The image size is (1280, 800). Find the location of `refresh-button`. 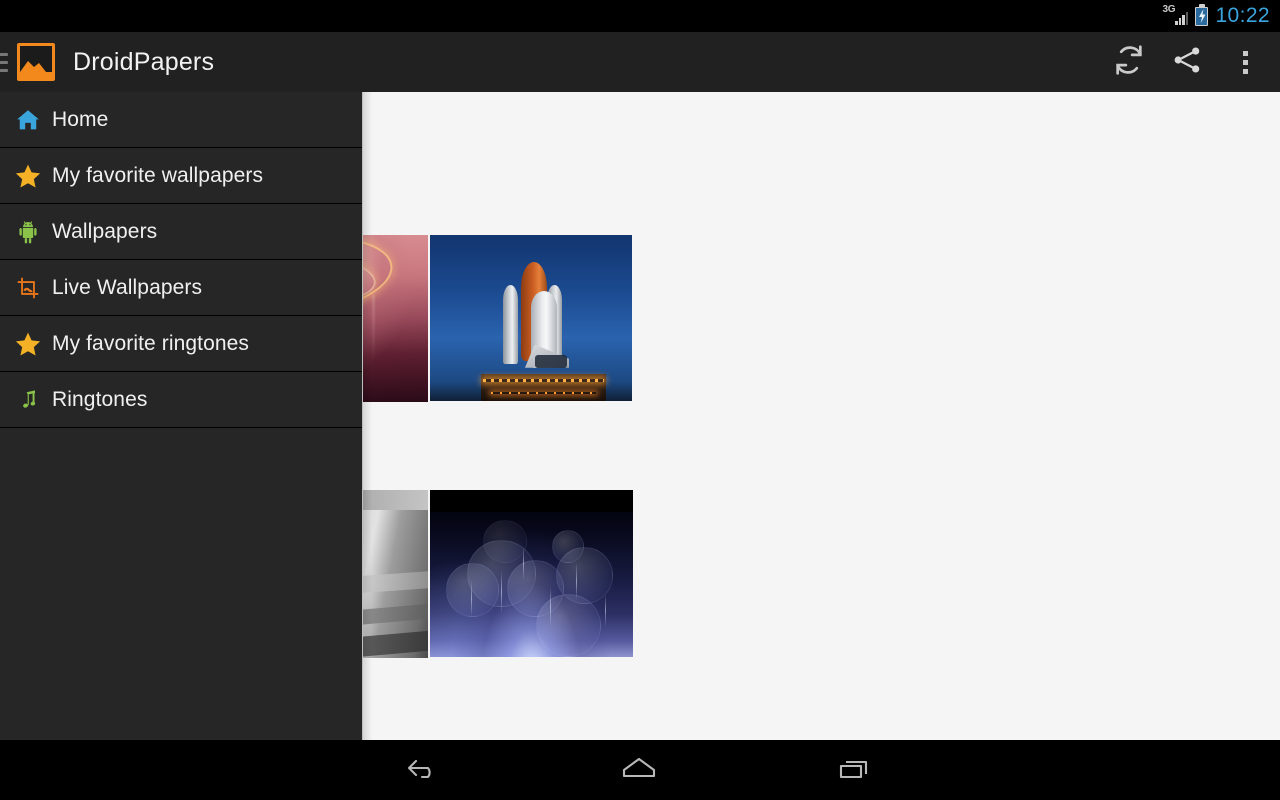

refresh-button is located at coordinates (1129, 62).